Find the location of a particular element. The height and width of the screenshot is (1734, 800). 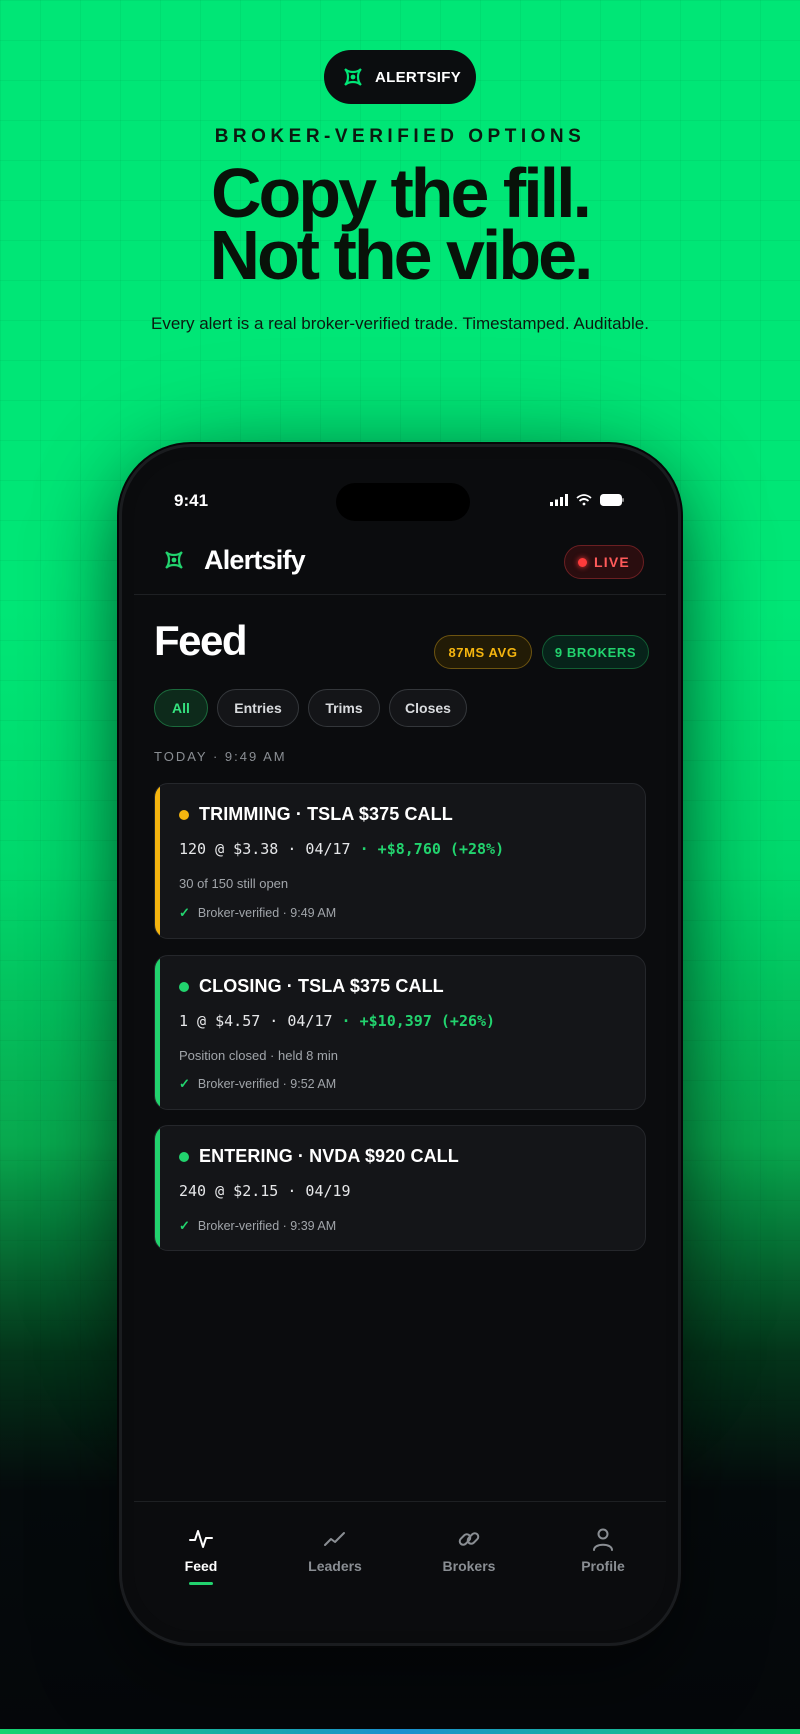

brand-badge: ALERTSIFY is located at coordinates (400, 77).